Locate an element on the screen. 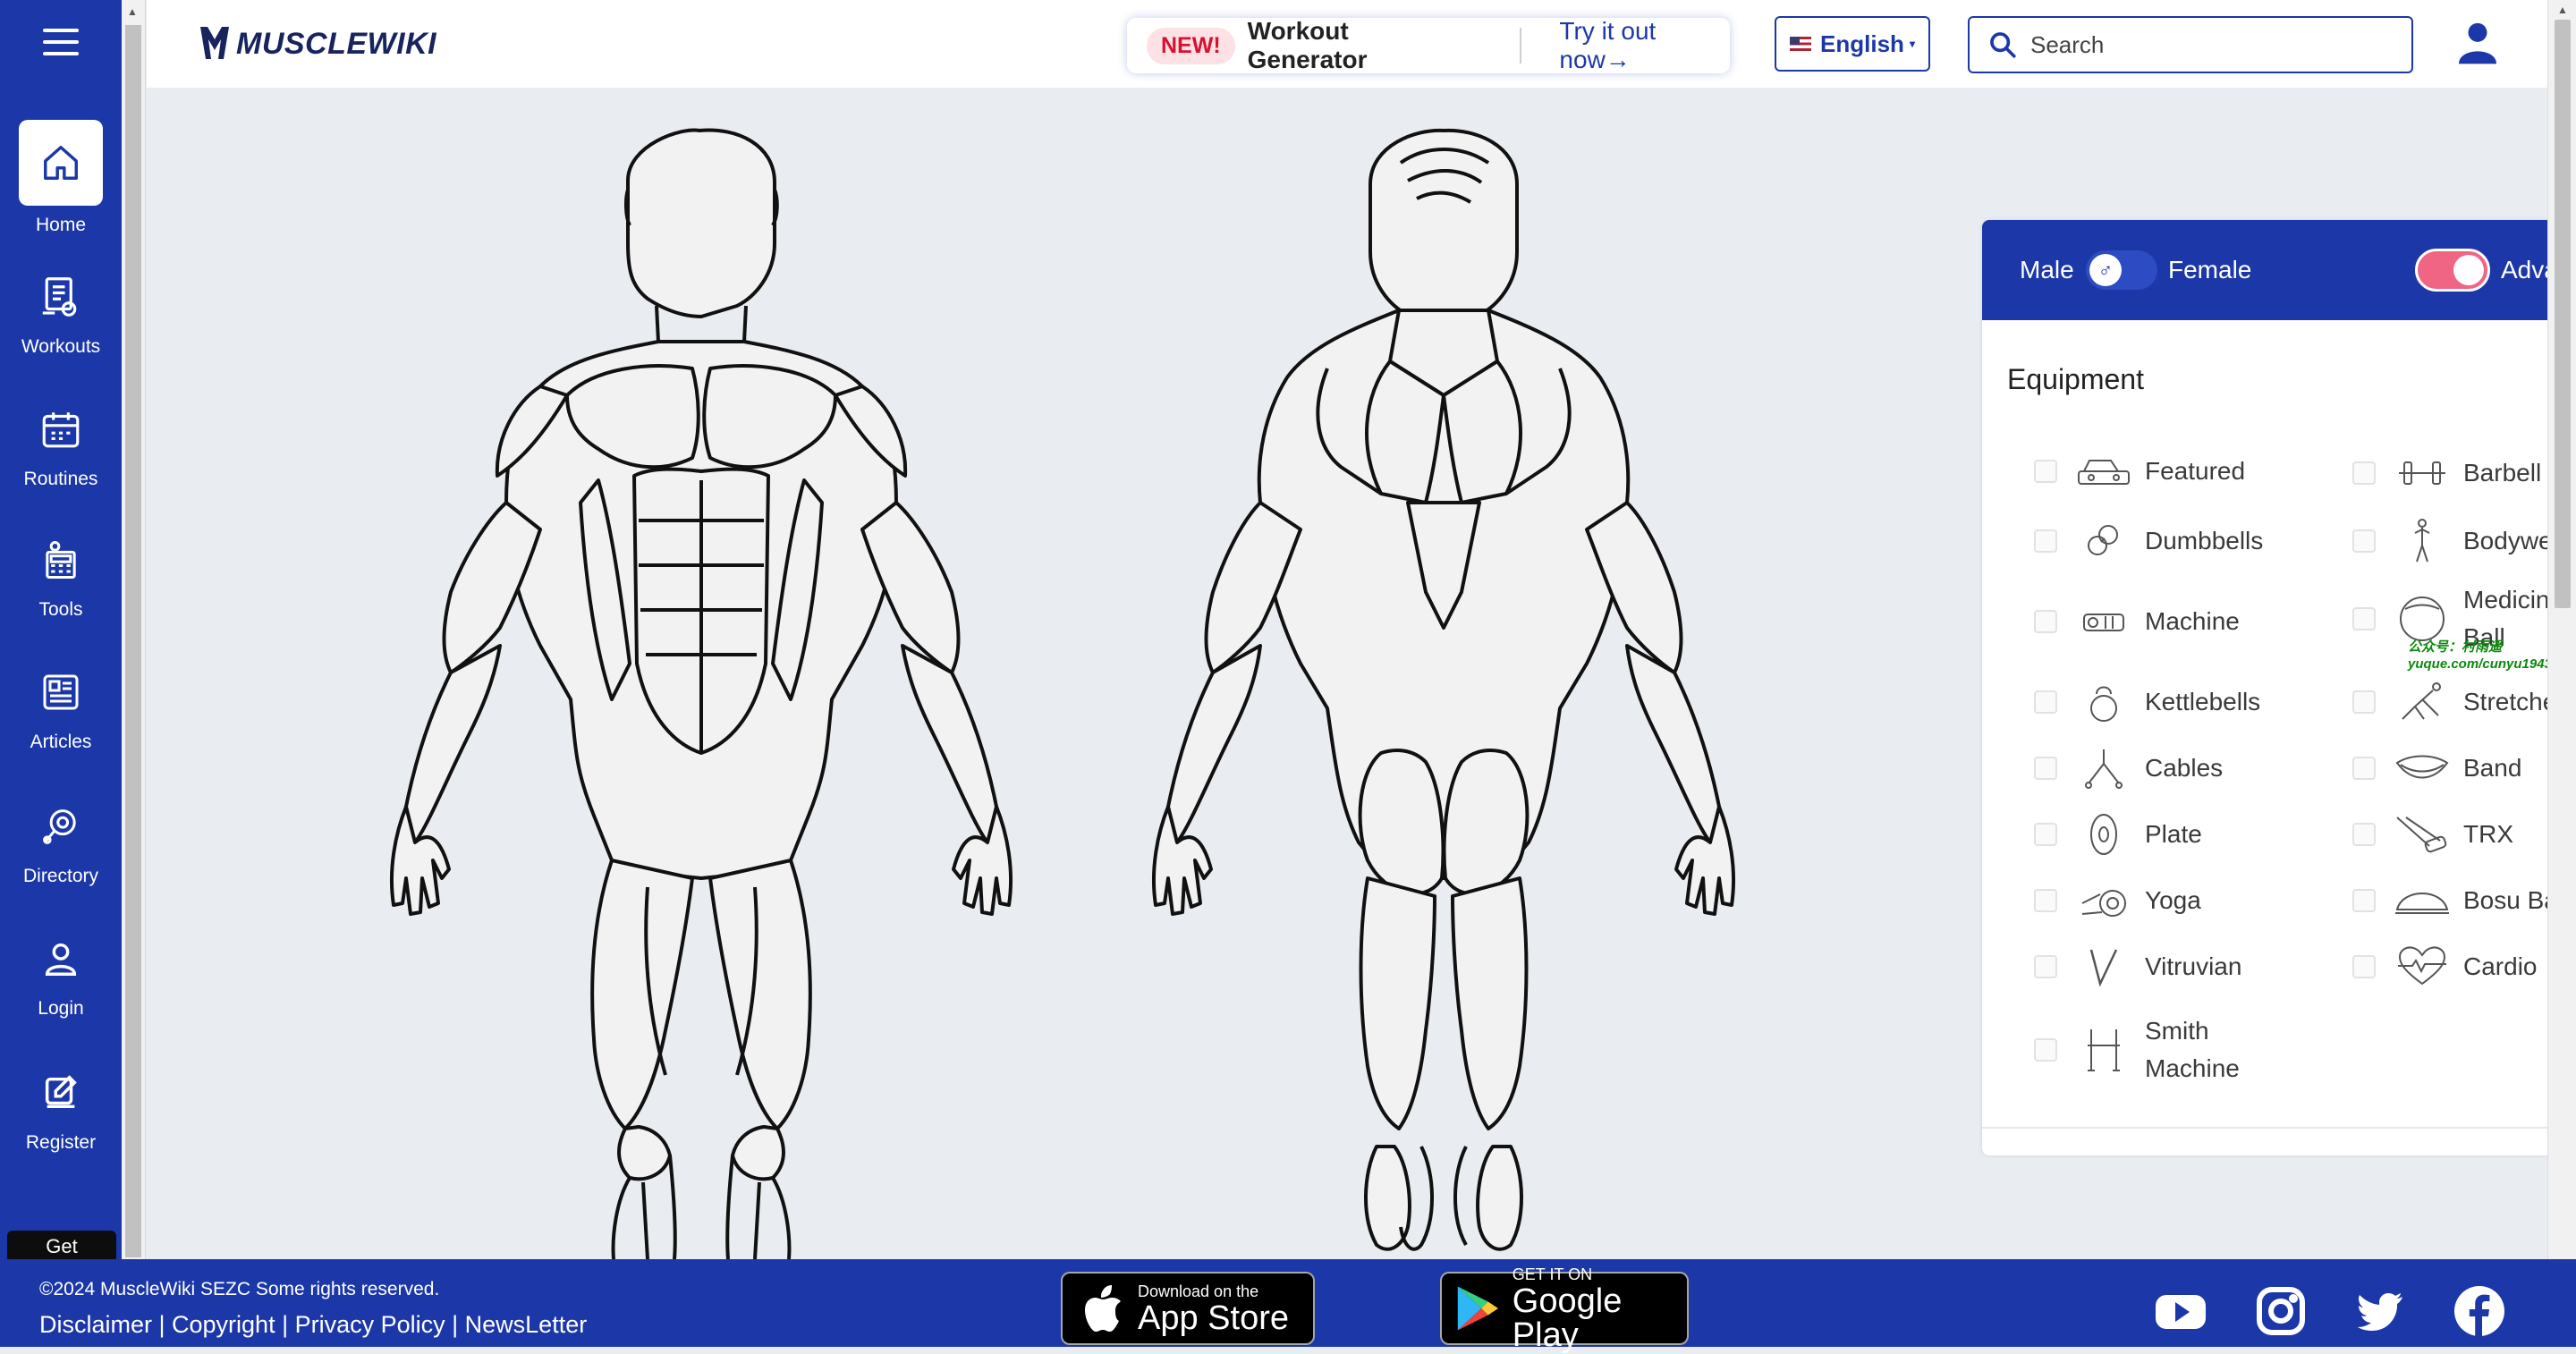 The width and height of the screenshot is (2576, 1354). female-label: Female is located at coordinates (2209, 270).